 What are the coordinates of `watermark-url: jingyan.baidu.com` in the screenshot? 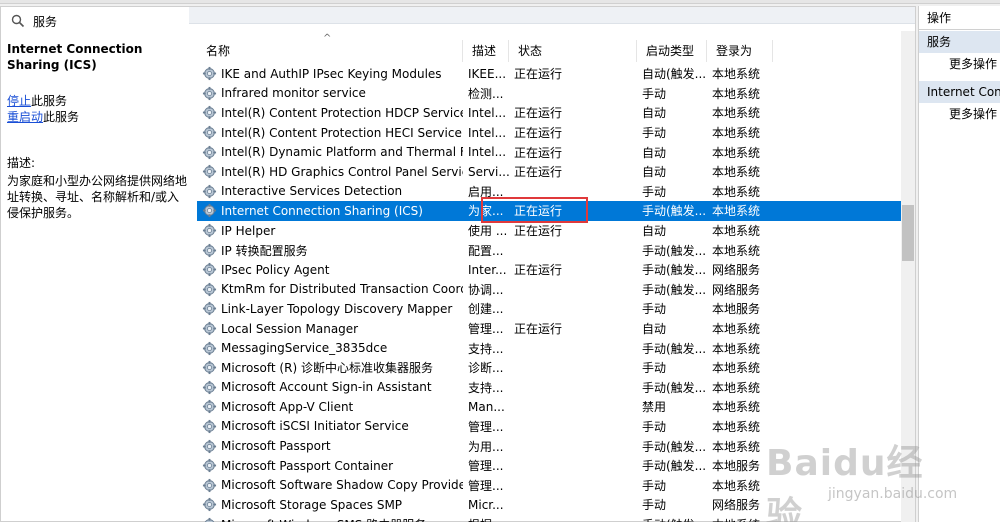 It's located at (893, 494).